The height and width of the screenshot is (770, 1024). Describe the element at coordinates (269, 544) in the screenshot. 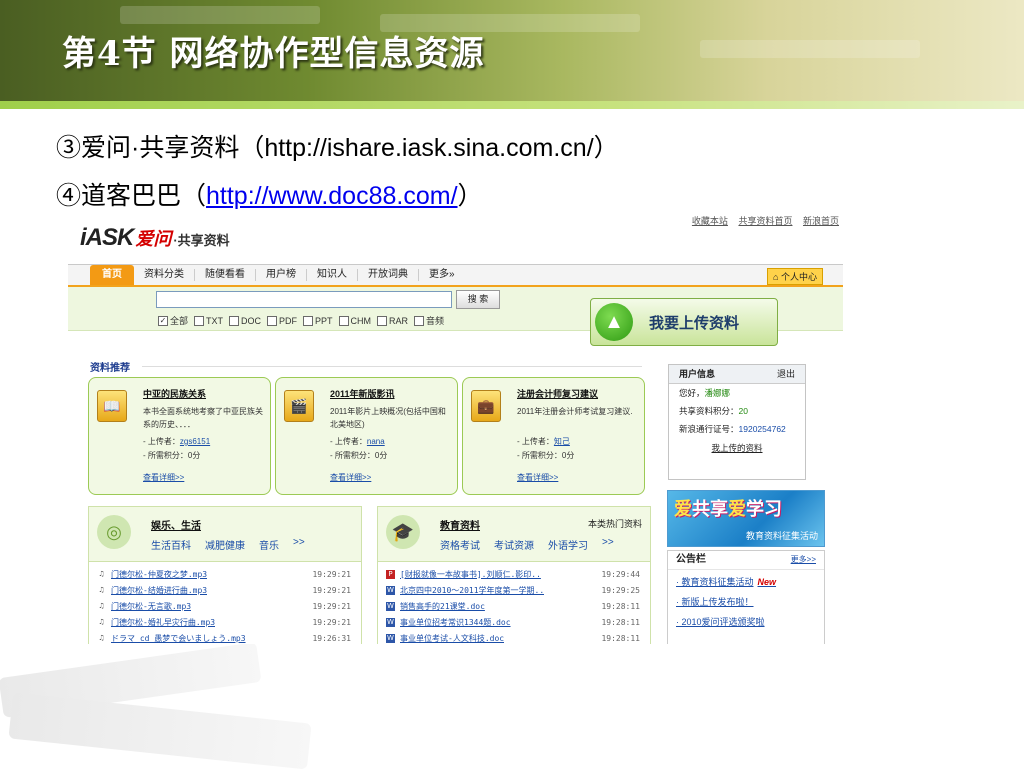

I see `category-link: 音乐` at that location.